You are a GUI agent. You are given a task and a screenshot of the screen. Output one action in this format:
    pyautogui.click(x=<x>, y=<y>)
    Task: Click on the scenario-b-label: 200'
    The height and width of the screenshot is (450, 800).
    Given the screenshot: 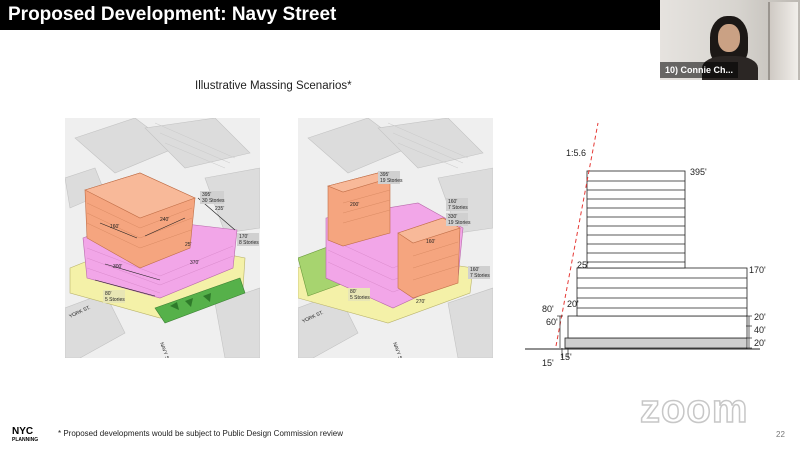 What is the action you would take?
    pyautogui.click(x=354, y=205)
    